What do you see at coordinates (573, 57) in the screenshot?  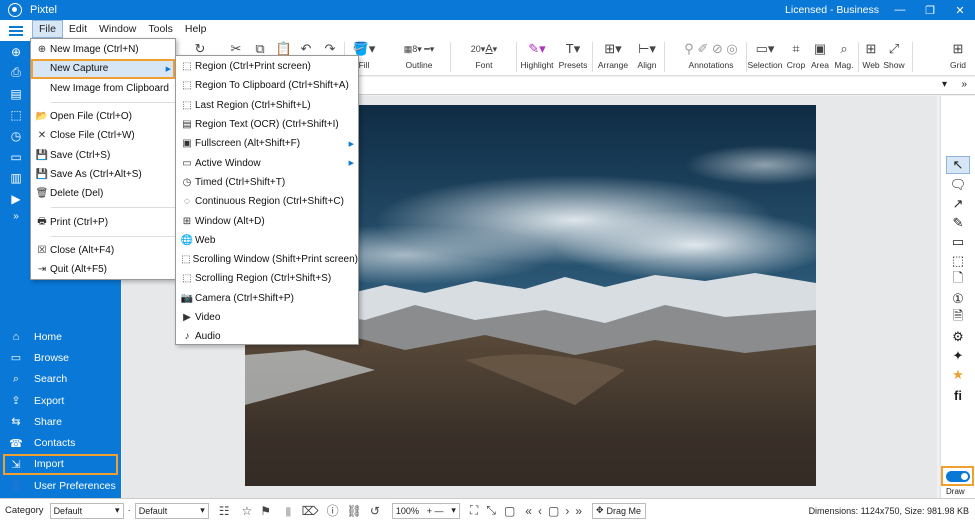 I see `presets-tool: T▾ Presets` at bounding box center [573, 57].